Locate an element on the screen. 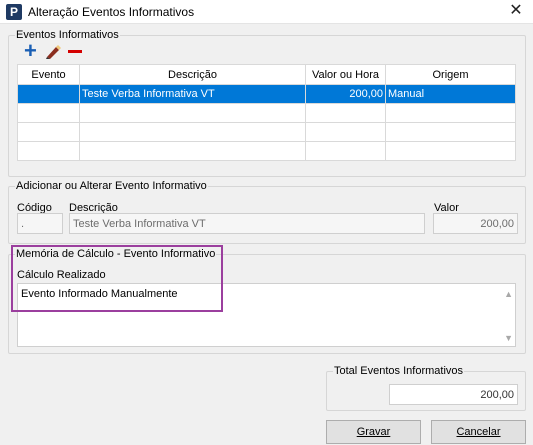  table-row: Teste Verba Informativa VT 200,00 Manual is located at coordinates (266, 94).